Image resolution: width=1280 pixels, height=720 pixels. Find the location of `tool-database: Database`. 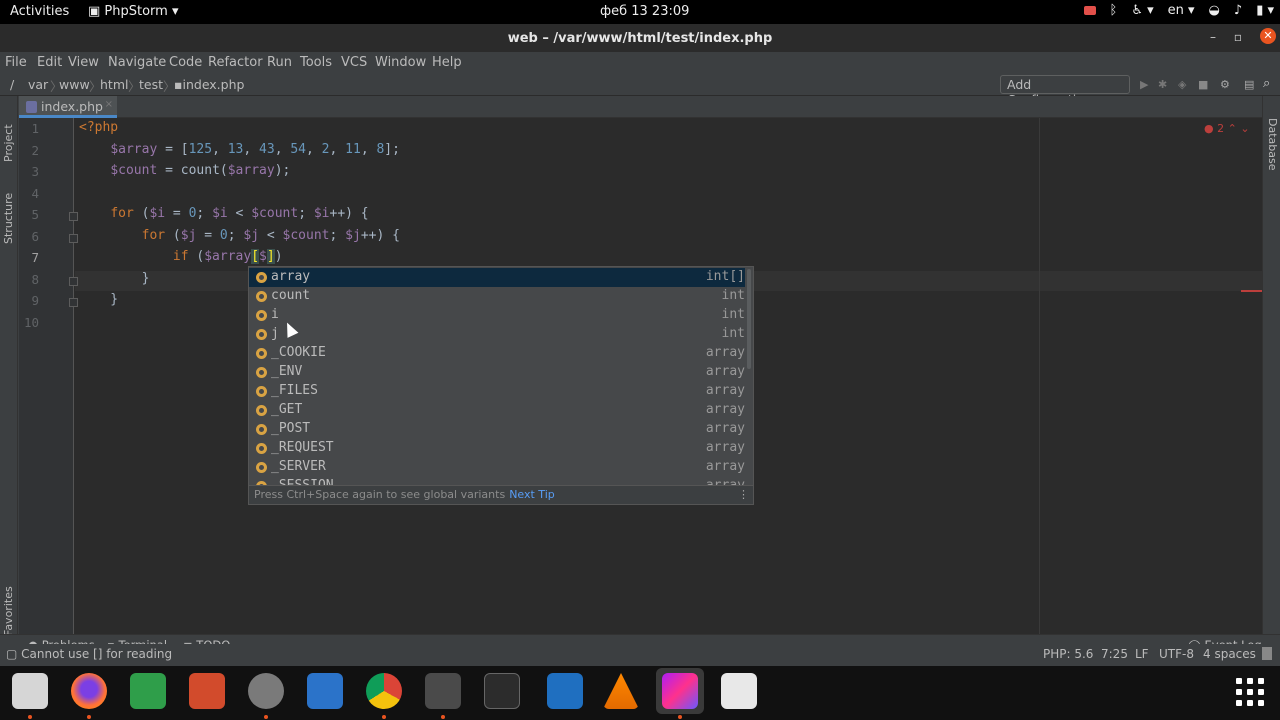

tool-database: Database is located at coordinates (1272, 144).